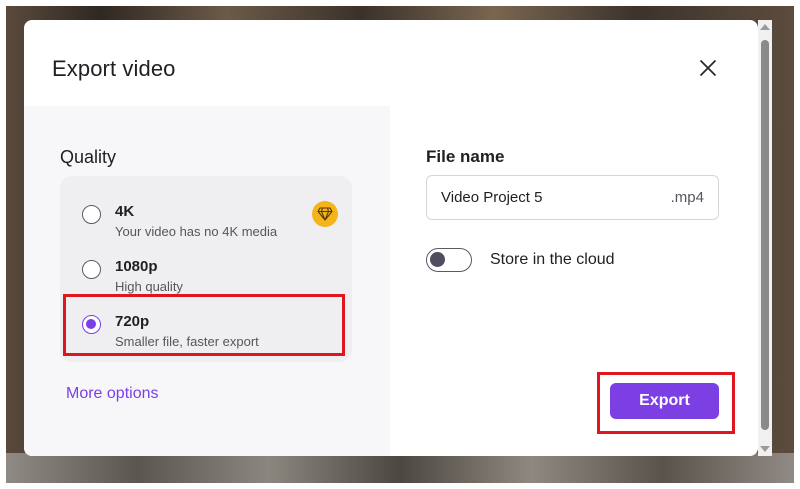  Describe the element at coordinates (125, 211) in the screenshot. I see `option-title: 4K` at that location.